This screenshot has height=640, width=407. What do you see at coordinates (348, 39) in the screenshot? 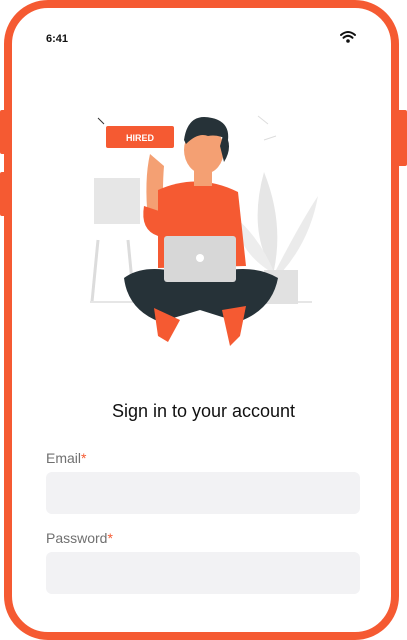
I see `wifi-icon` at bounding box center [348, 39].